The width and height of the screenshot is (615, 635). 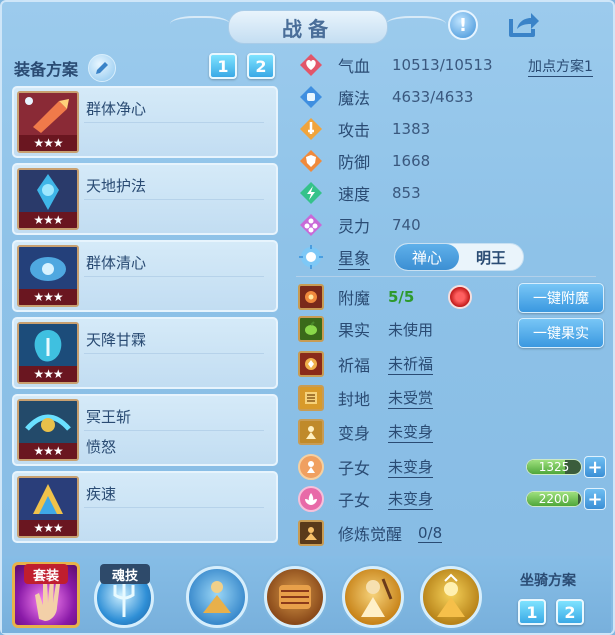 I want to click on star-option-mingwang: 明王, so click(x=491, y=257).